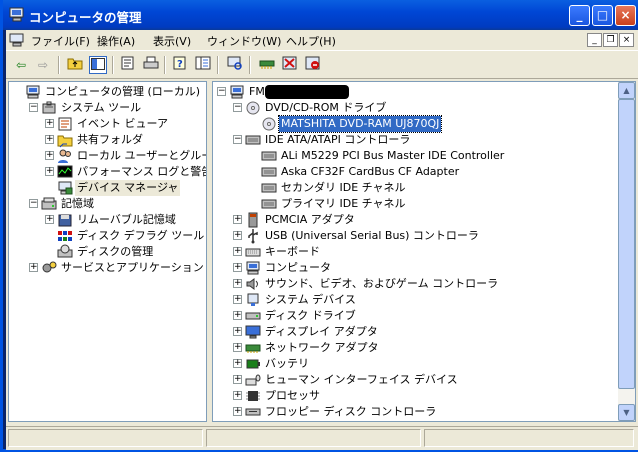 Image resolution: width=638 pixels, height=452 pixels. What do you see at coordinates (77, 203) in the screenshot?
I see `console-tree-item-label: 記憶域` at bounding box center [77, 203].